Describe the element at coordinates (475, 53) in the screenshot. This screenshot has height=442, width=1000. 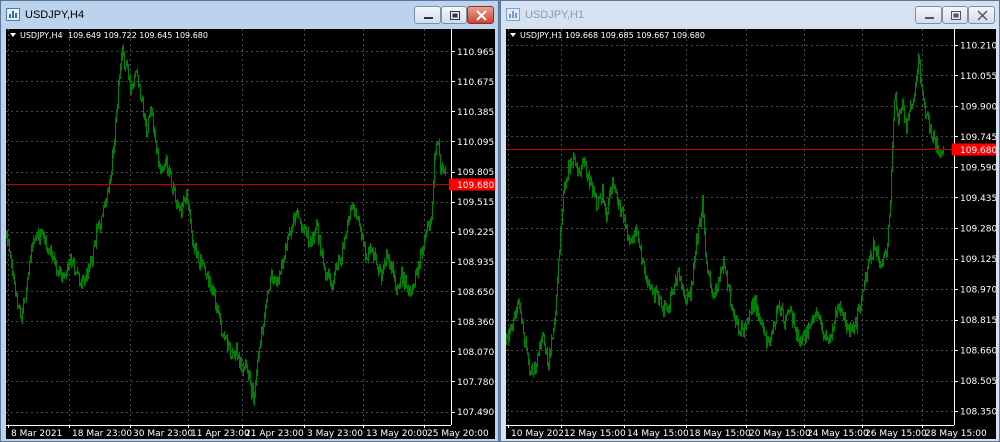
I see `price-tick-label: 110.965` at that location.